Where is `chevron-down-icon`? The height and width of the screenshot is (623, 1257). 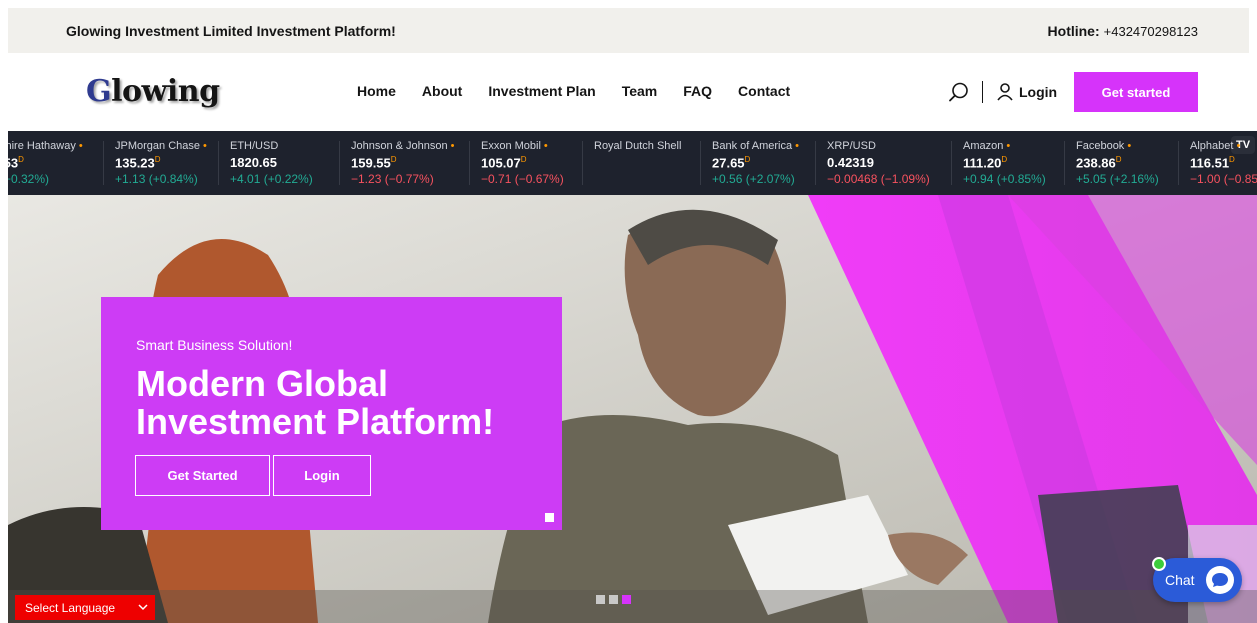
chevron-down-icon is located at coordinates (143, 607).